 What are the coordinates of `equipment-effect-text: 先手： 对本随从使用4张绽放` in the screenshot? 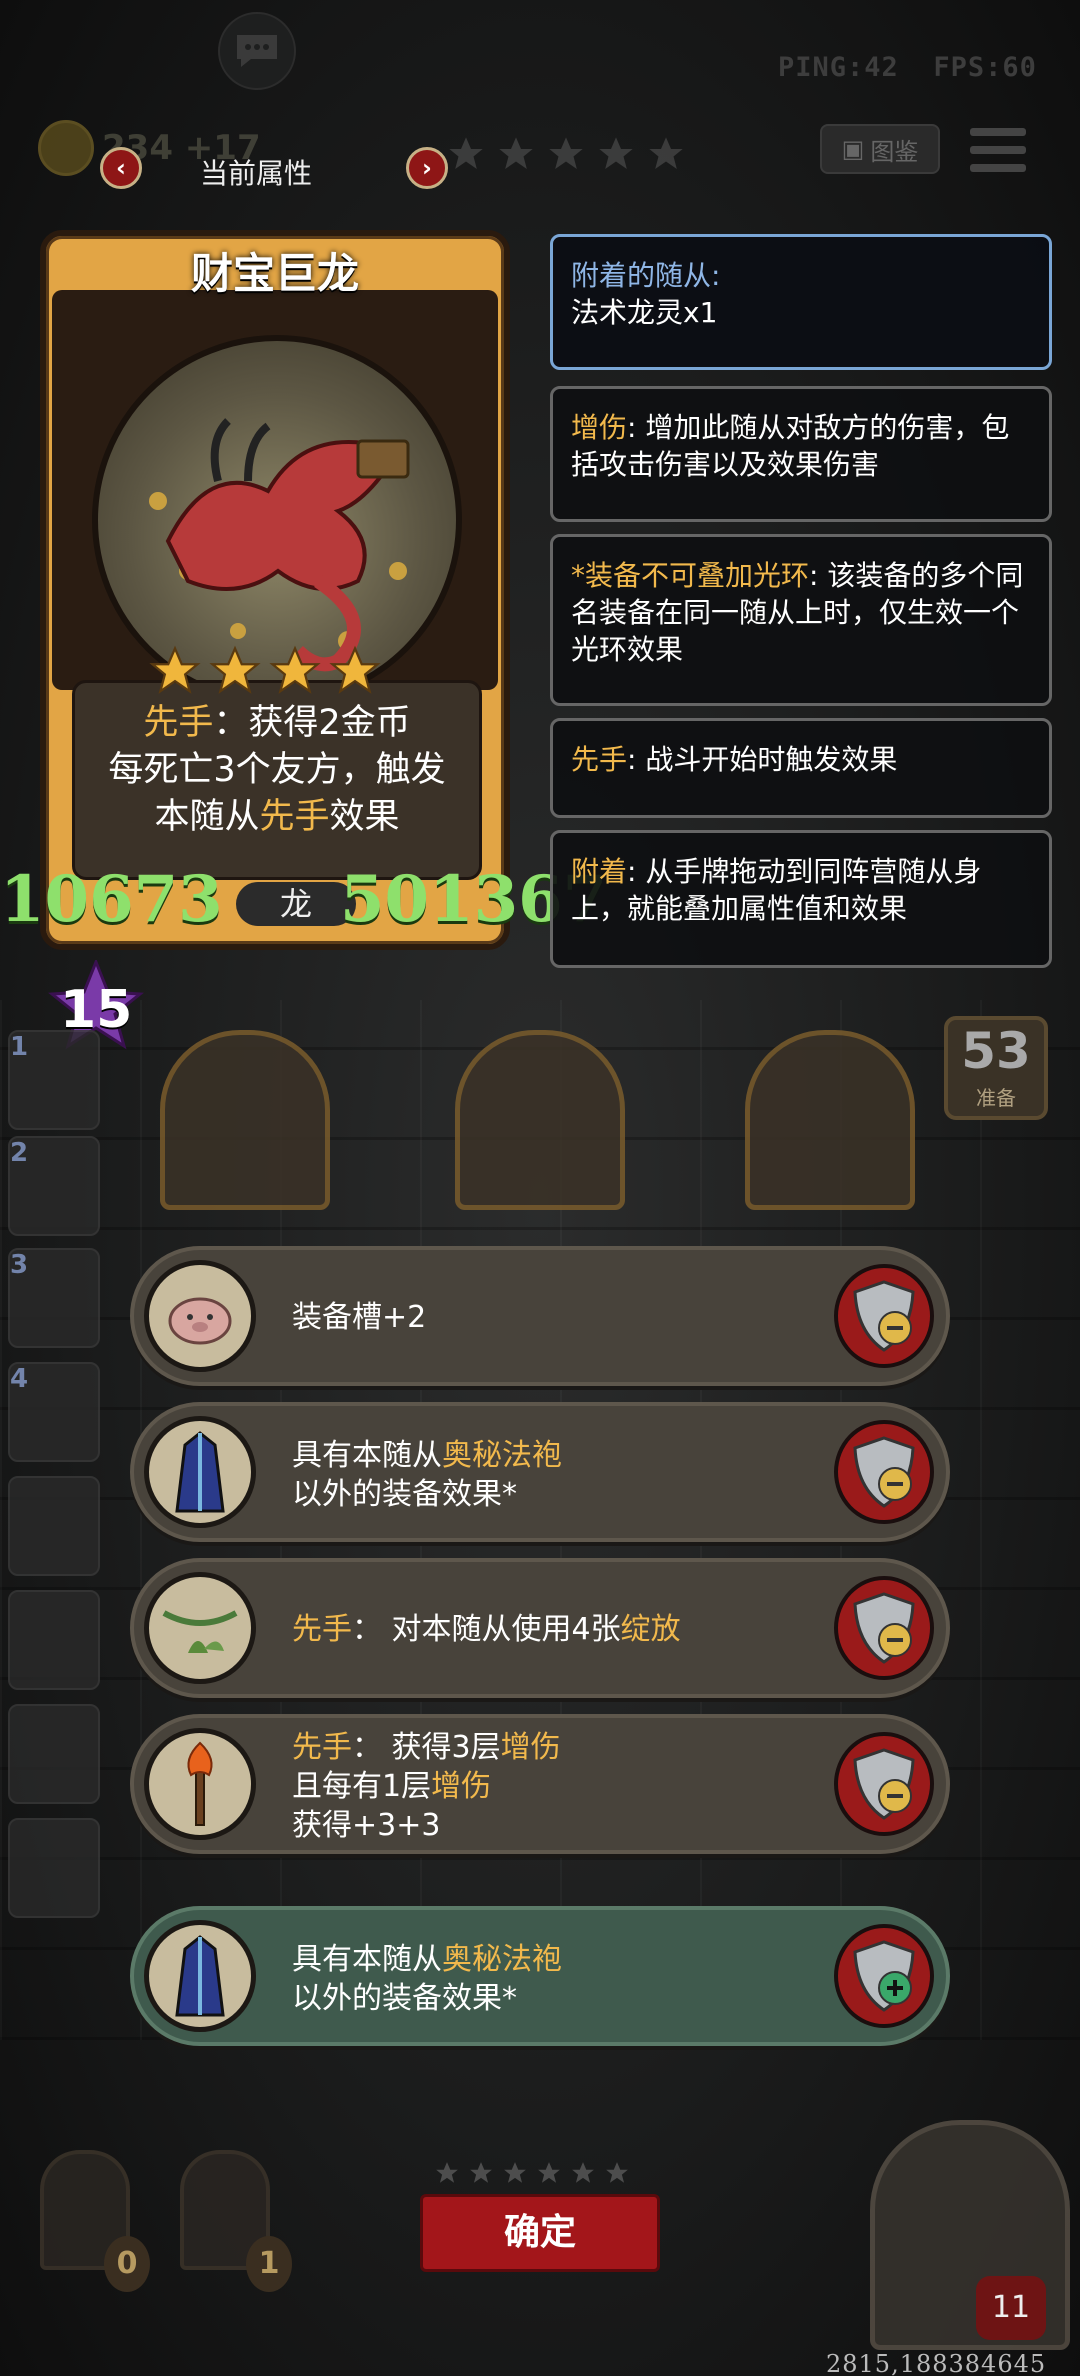 It's located at (486, 1629).